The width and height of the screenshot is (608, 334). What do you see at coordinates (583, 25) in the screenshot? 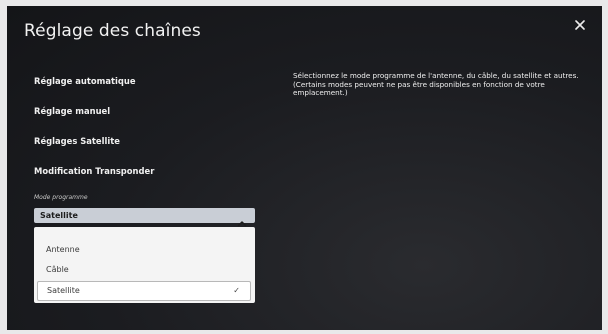
I see `close-icon` at bounding box center [583, 25].